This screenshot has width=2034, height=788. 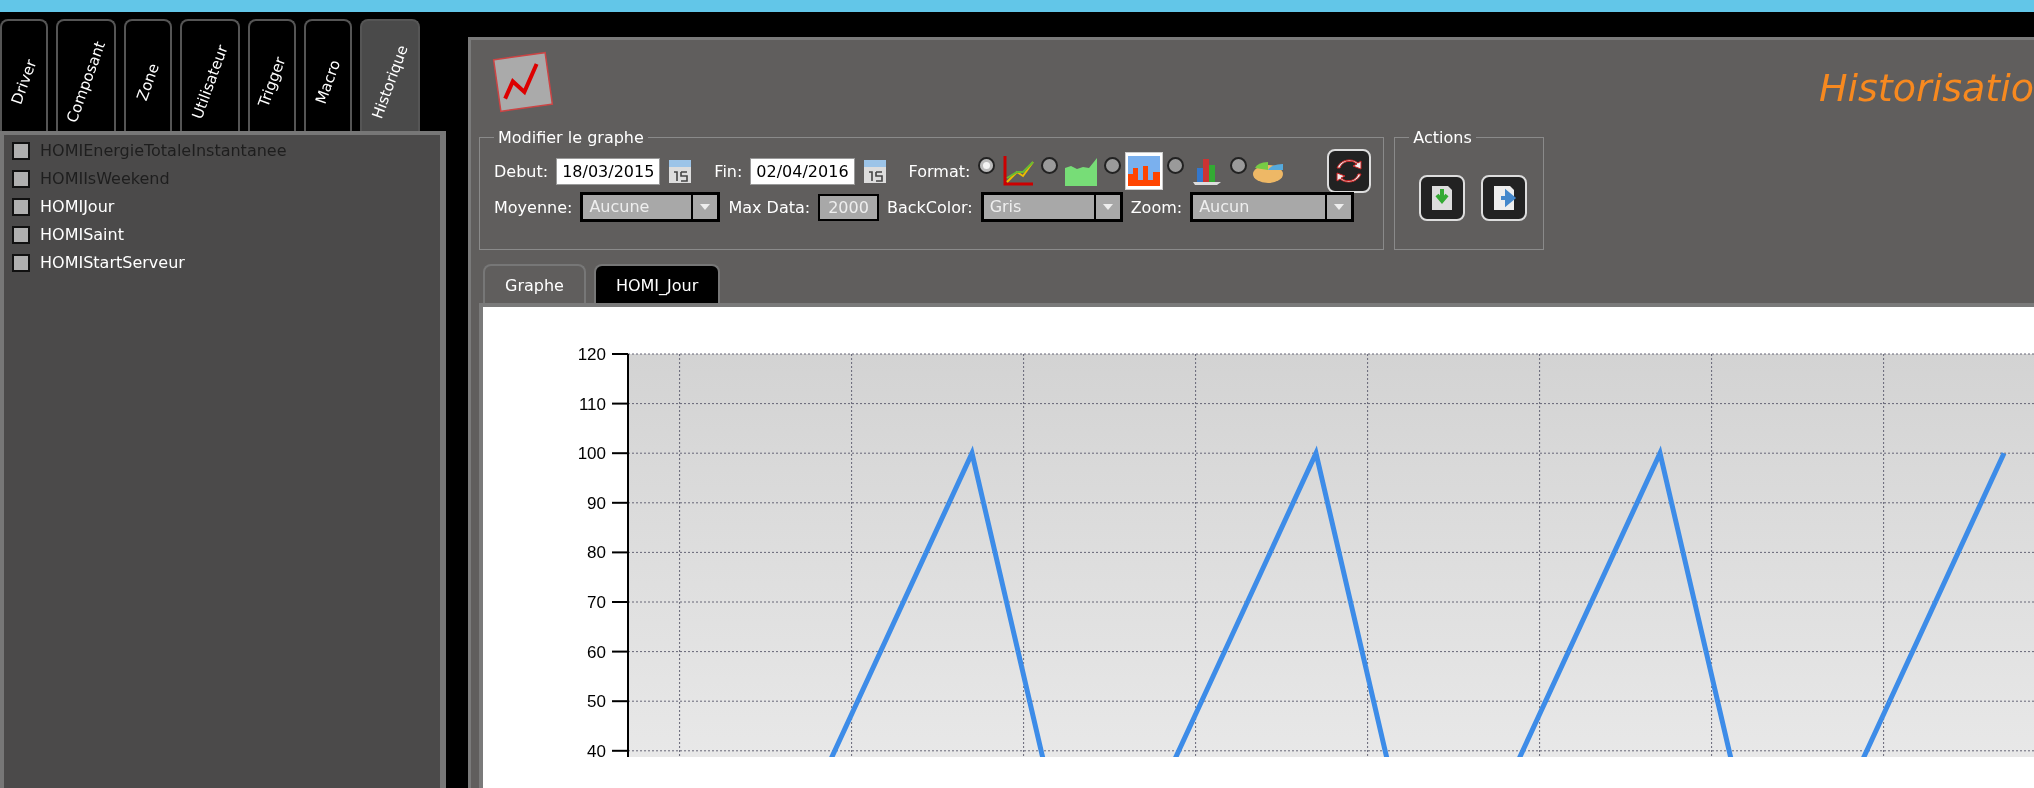 What do you see at coordinates (592, 404) in the screenshot?
I see `axis-tick-label: 110` at bounding box center [592, 404].